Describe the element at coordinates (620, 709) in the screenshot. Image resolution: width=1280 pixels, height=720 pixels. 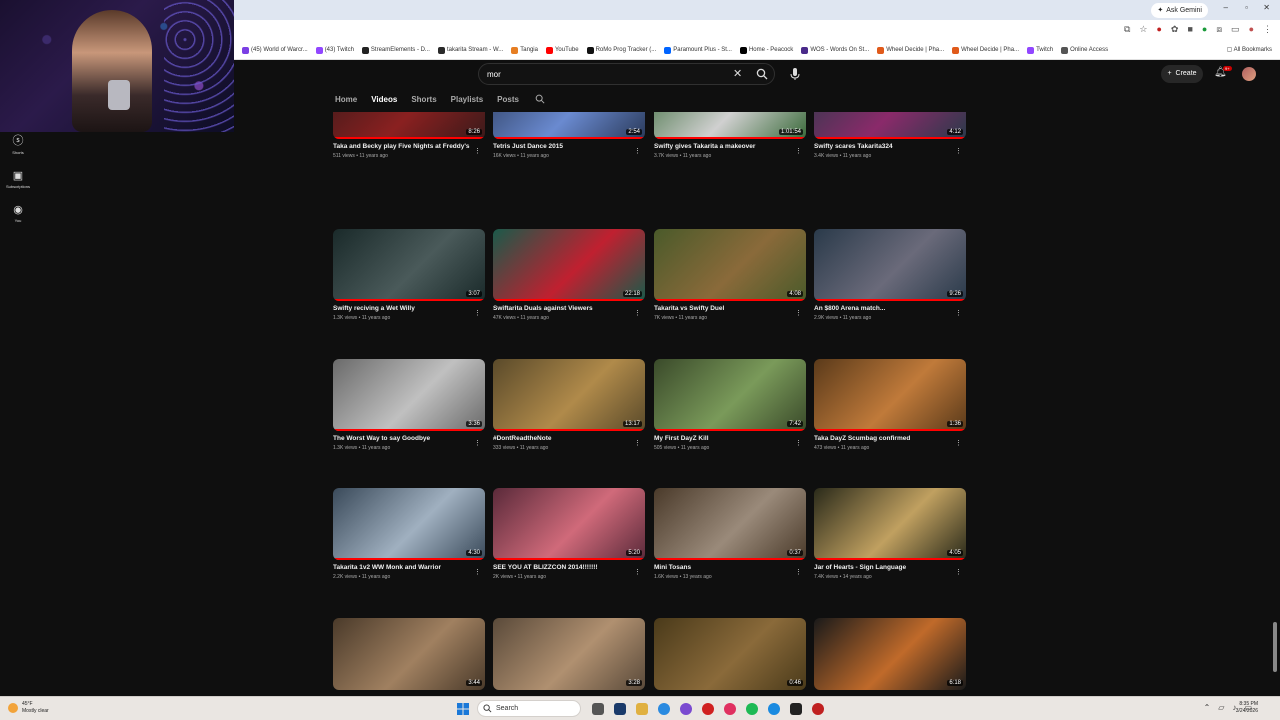
I see `steam-icon` at that location.